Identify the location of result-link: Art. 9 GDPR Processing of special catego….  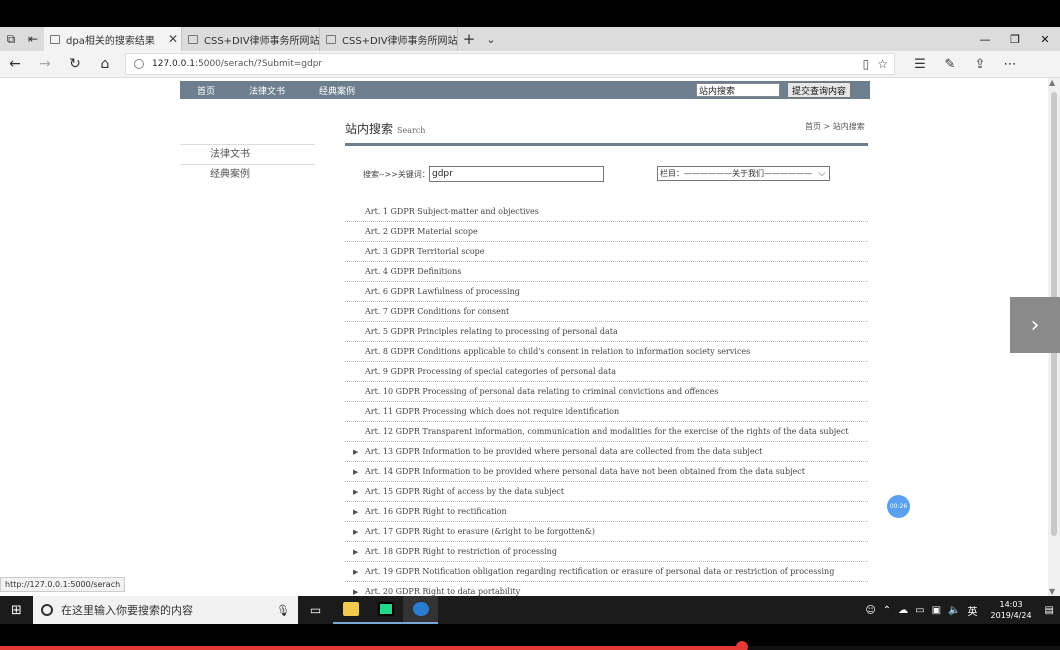
(490, 371).